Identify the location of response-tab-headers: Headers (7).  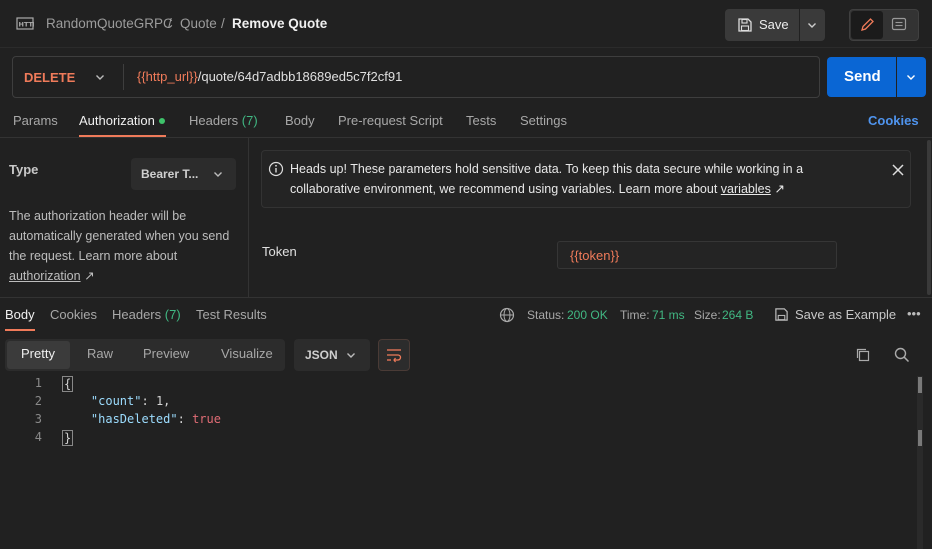
(146, 314).